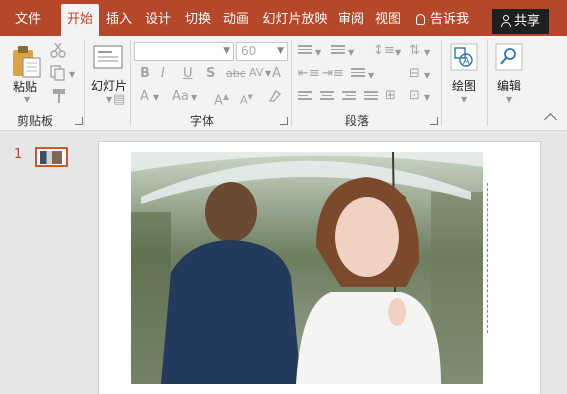  I want to click on italic-button: I, so click(163, 74).